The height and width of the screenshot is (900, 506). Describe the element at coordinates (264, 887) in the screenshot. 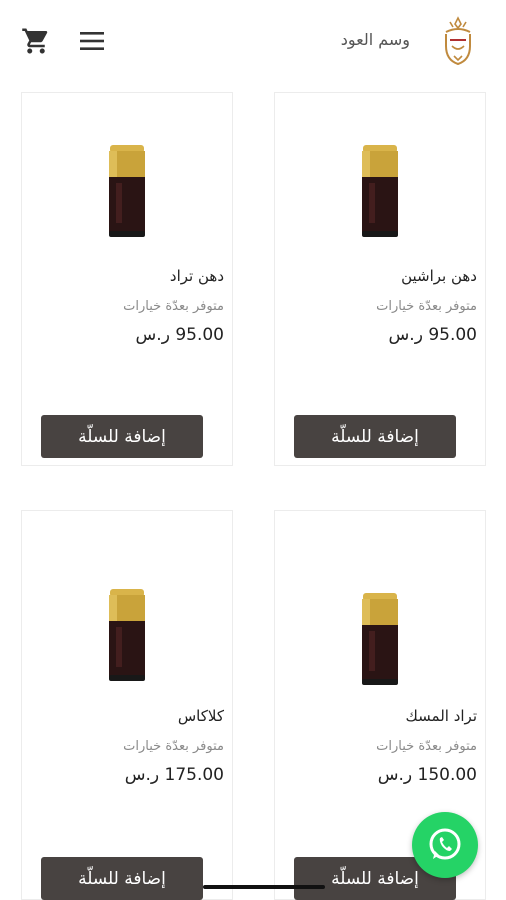

I see `home-indicator` at that location.